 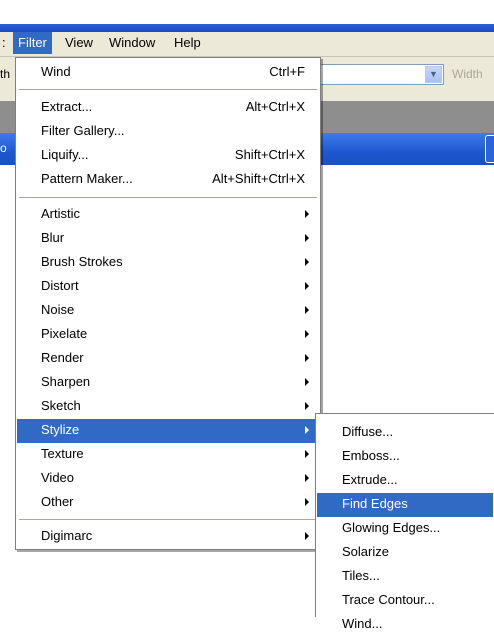 What do you see at coordinates (56, 71) in the screenshot?
I see `menu-item-label: Wind` at bounding box center [56, 71].